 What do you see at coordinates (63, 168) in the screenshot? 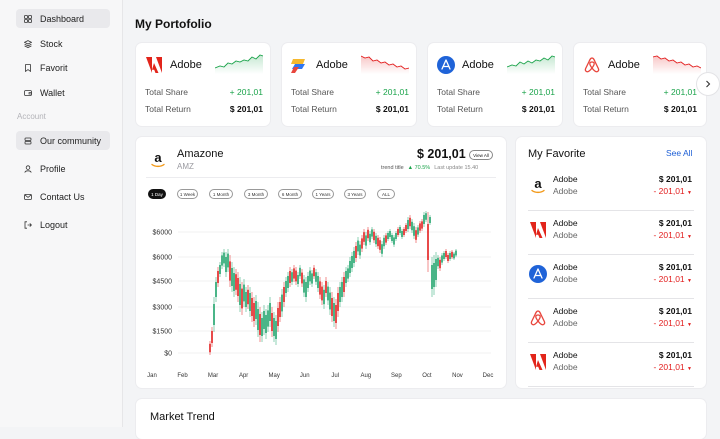
I see `sidebar-item-profile: Profile` at bounding box center [63, 168].